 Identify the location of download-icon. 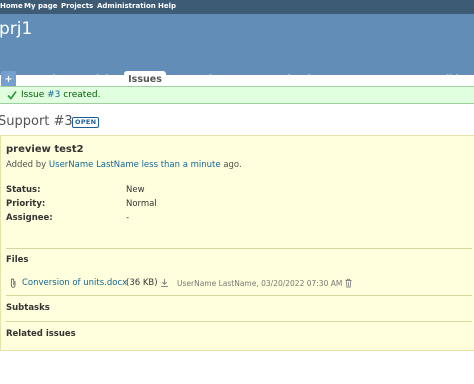
(164, 283).